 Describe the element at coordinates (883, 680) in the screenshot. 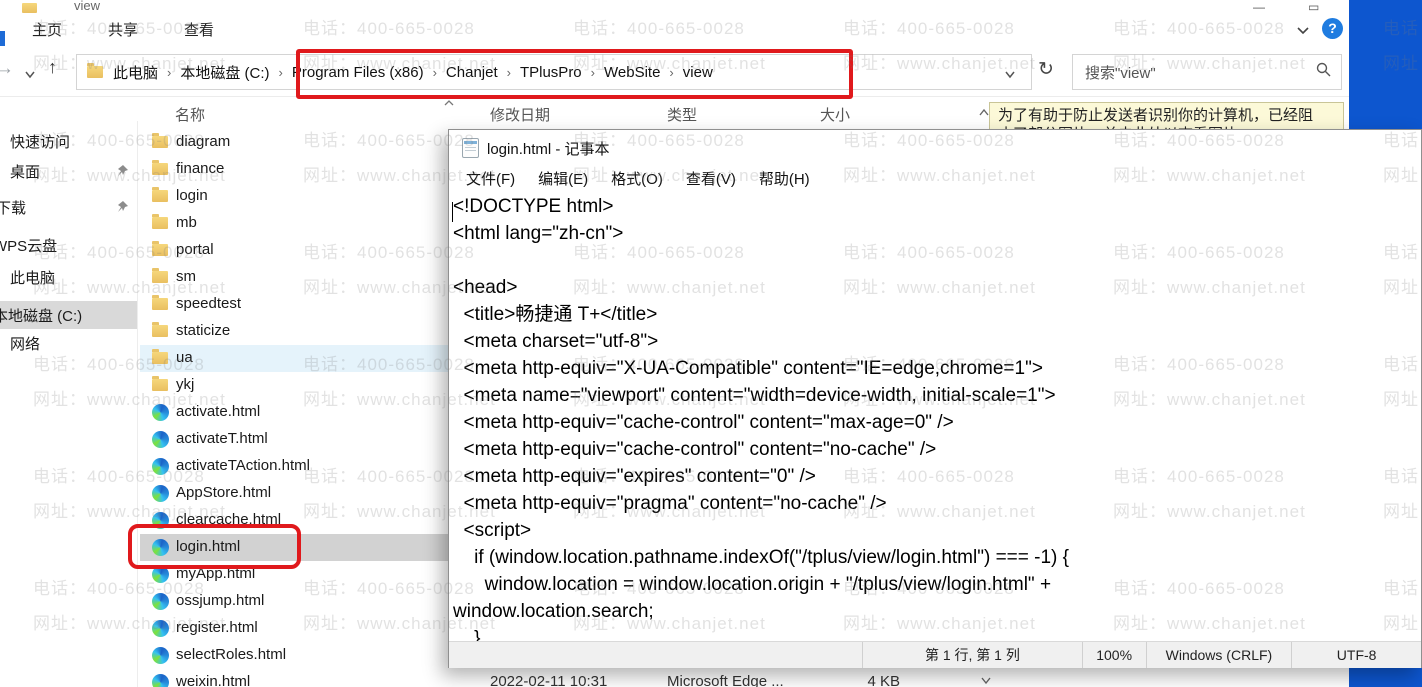

I see `file-size: 4 KB` at that location.